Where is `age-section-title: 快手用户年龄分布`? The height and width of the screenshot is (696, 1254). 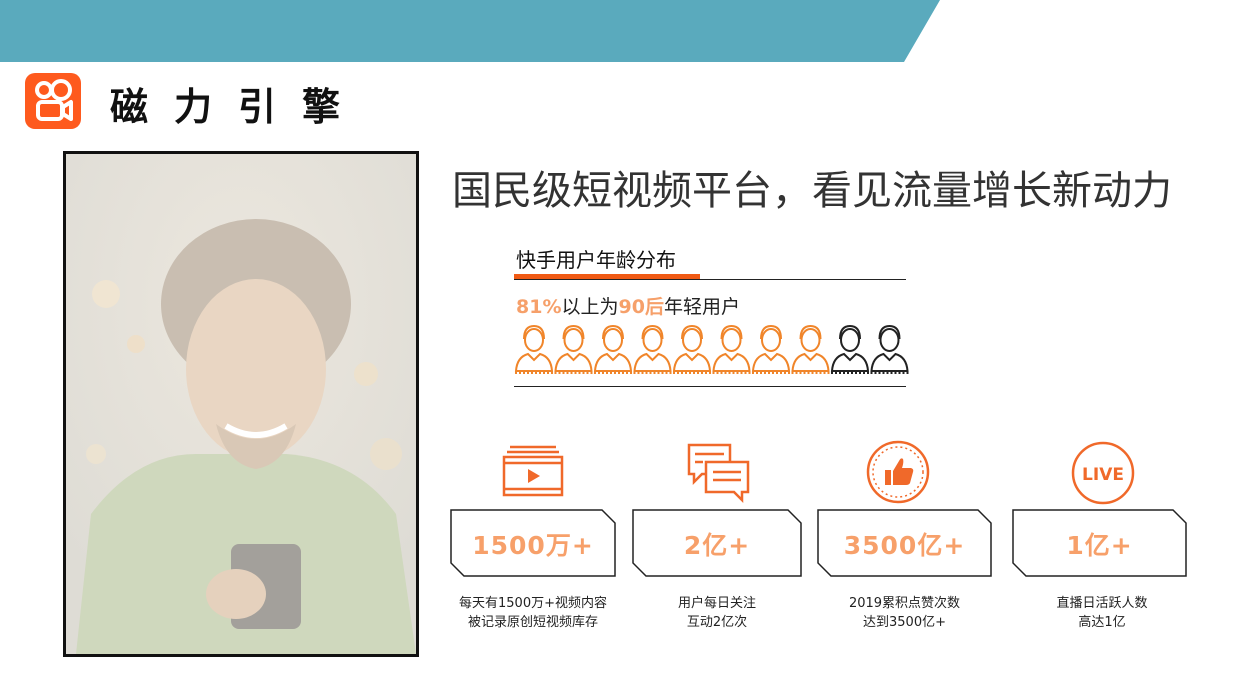 age-section-title: 快手用户年龄分布 is located at coordinates (596, 260).